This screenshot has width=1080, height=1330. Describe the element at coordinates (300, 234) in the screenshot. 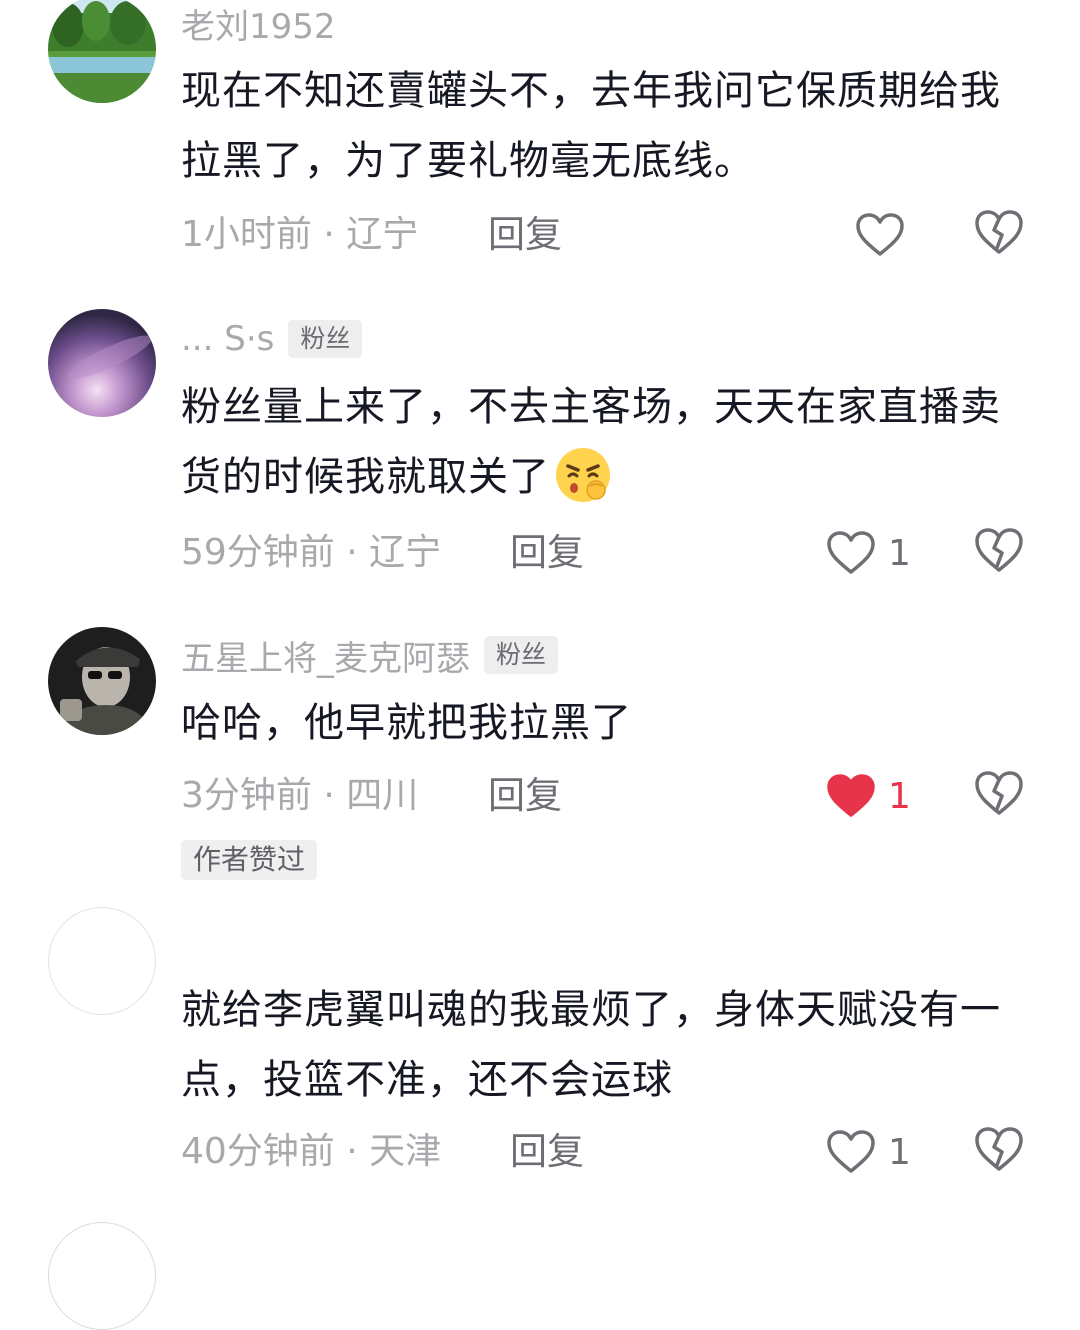

I see `comment-time-location: 1小时前 · 辽宁` at that location.